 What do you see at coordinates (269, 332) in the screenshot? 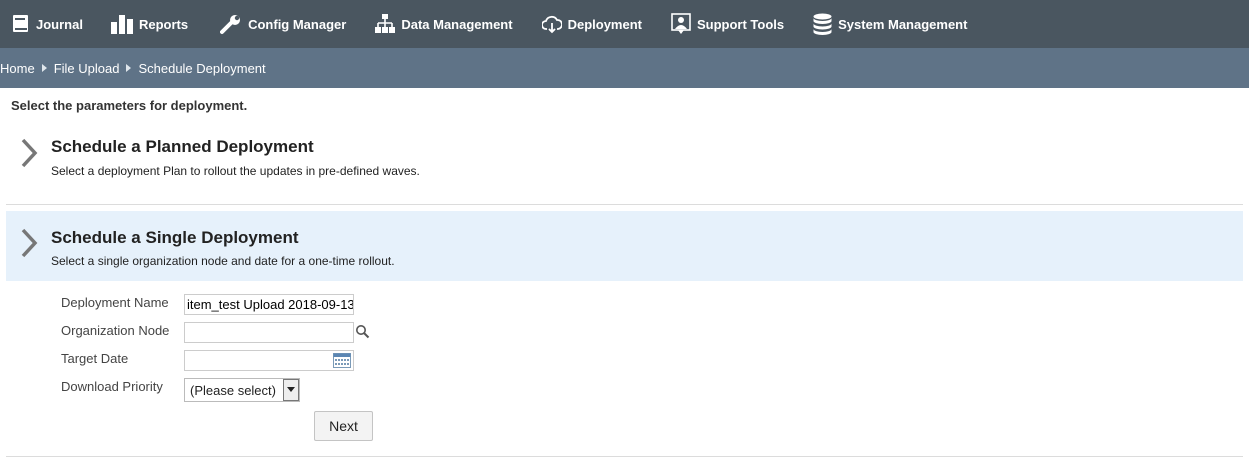
I see `organization-node-input` at bounding box center [269, 332].